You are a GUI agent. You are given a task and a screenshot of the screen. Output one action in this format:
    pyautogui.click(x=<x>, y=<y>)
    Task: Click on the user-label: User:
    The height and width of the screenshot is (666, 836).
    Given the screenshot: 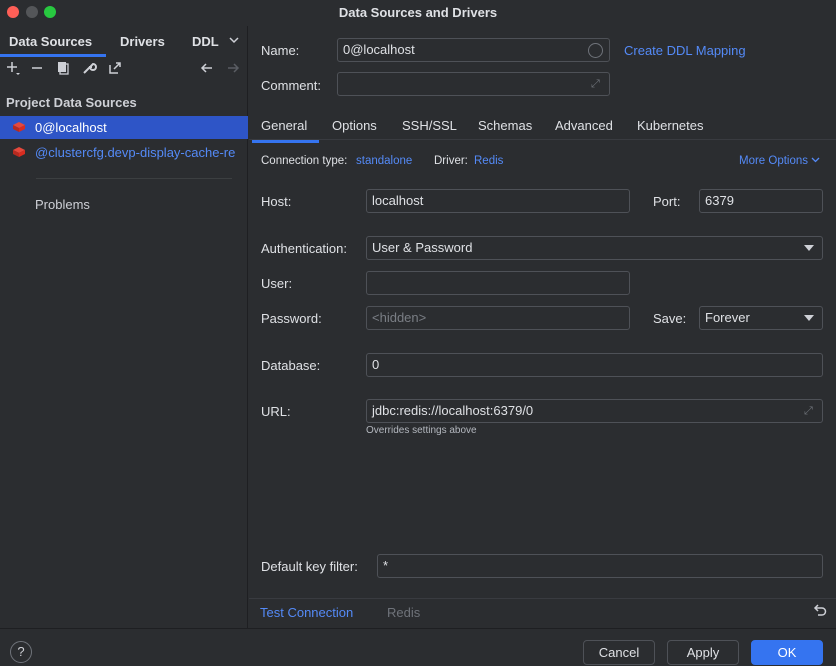 What is the action you would take?
    pyautogui.click(x=277, y=283)
    